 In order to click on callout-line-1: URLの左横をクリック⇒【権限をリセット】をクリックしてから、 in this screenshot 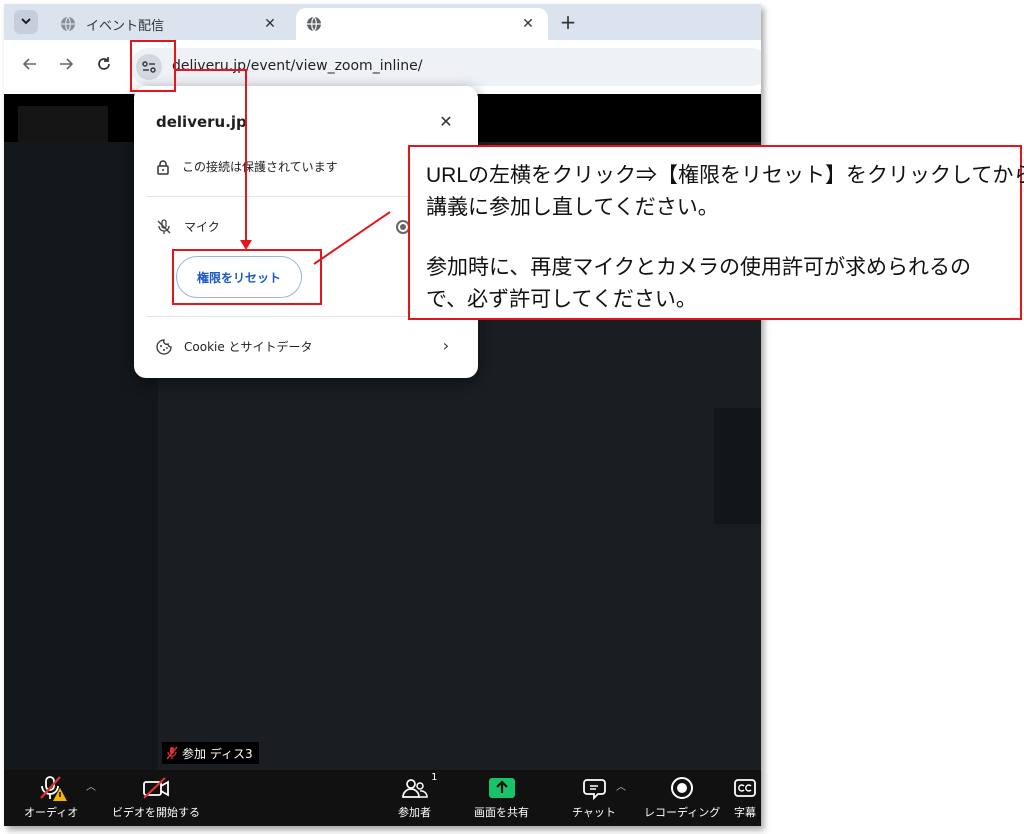, I will do `click(725, 175)`.